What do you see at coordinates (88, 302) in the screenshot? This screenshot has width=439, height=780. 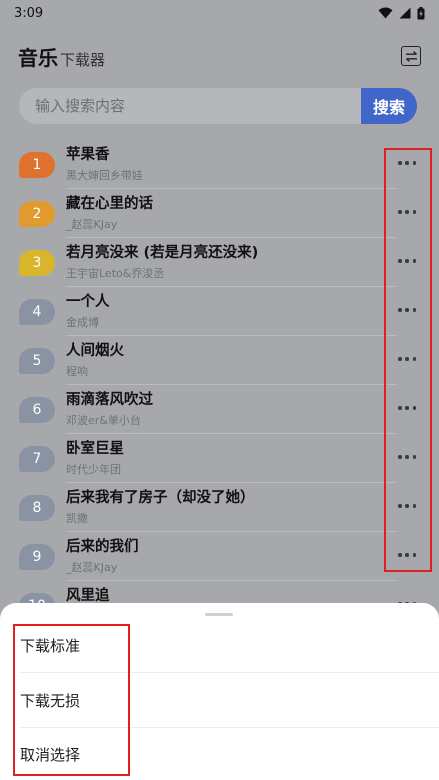 I see `song-title: 一个人` at bounding box center [88, 302].